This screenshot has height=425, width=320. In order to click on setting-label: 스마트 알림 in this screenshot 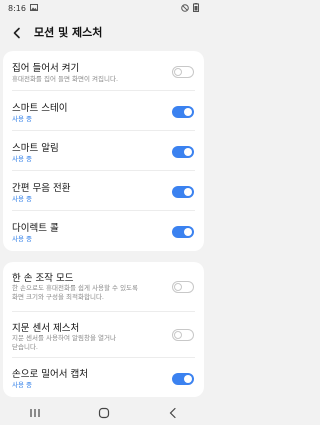, I will do `click(35, 148)`.